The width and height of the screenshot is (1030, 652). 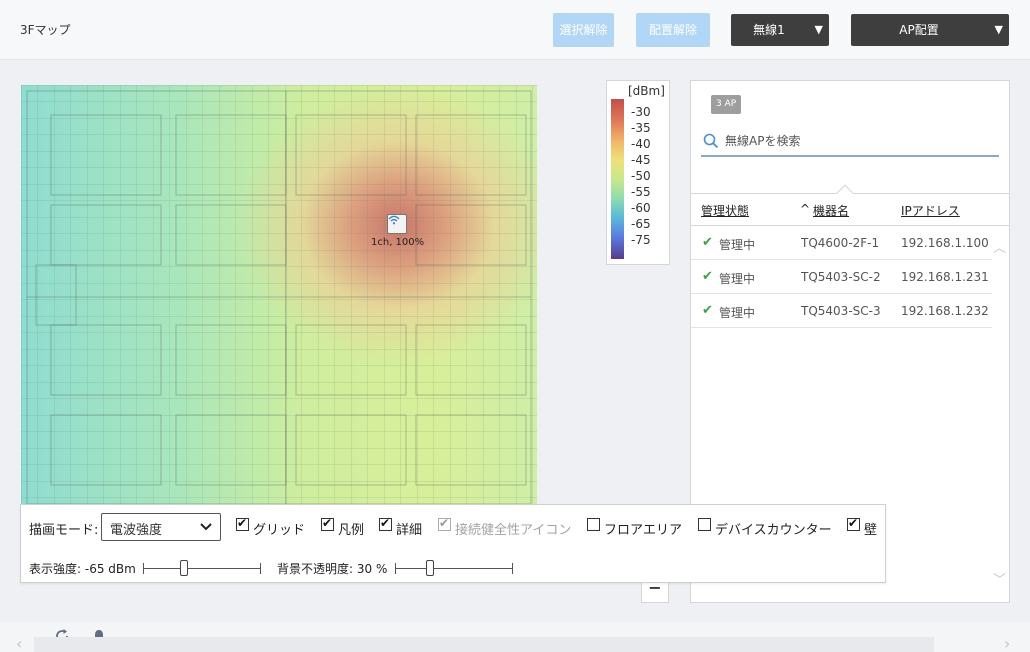 I want to click on opacity-slider-knob, so click(x=430, y=568).